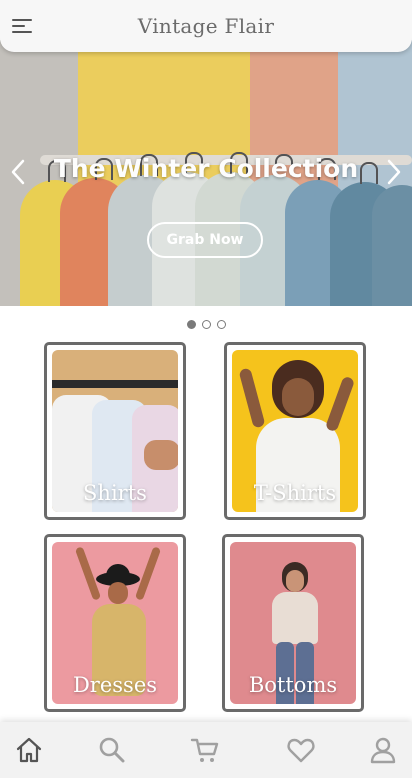 This screenshot has width=412, height=778. Describe the element at coordinates (293, 623) in the screenshot. I see `category-card-bottoms: Bottoms` at that location.